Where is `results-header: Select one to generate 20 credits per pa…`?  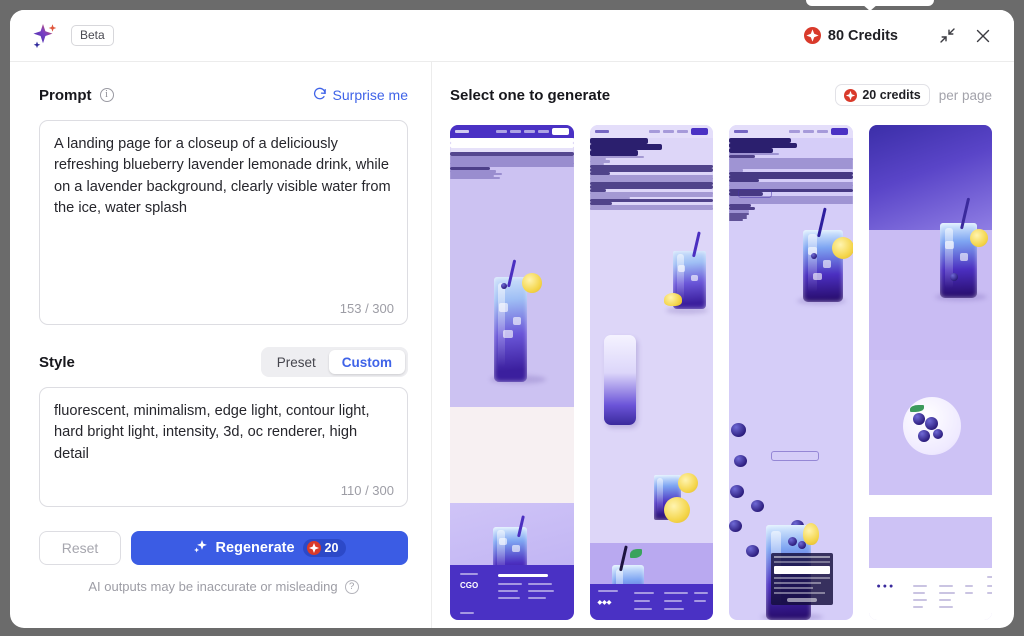 results-header: Select one to generate 20 credits per pa… is located at coordinates (721, 95).